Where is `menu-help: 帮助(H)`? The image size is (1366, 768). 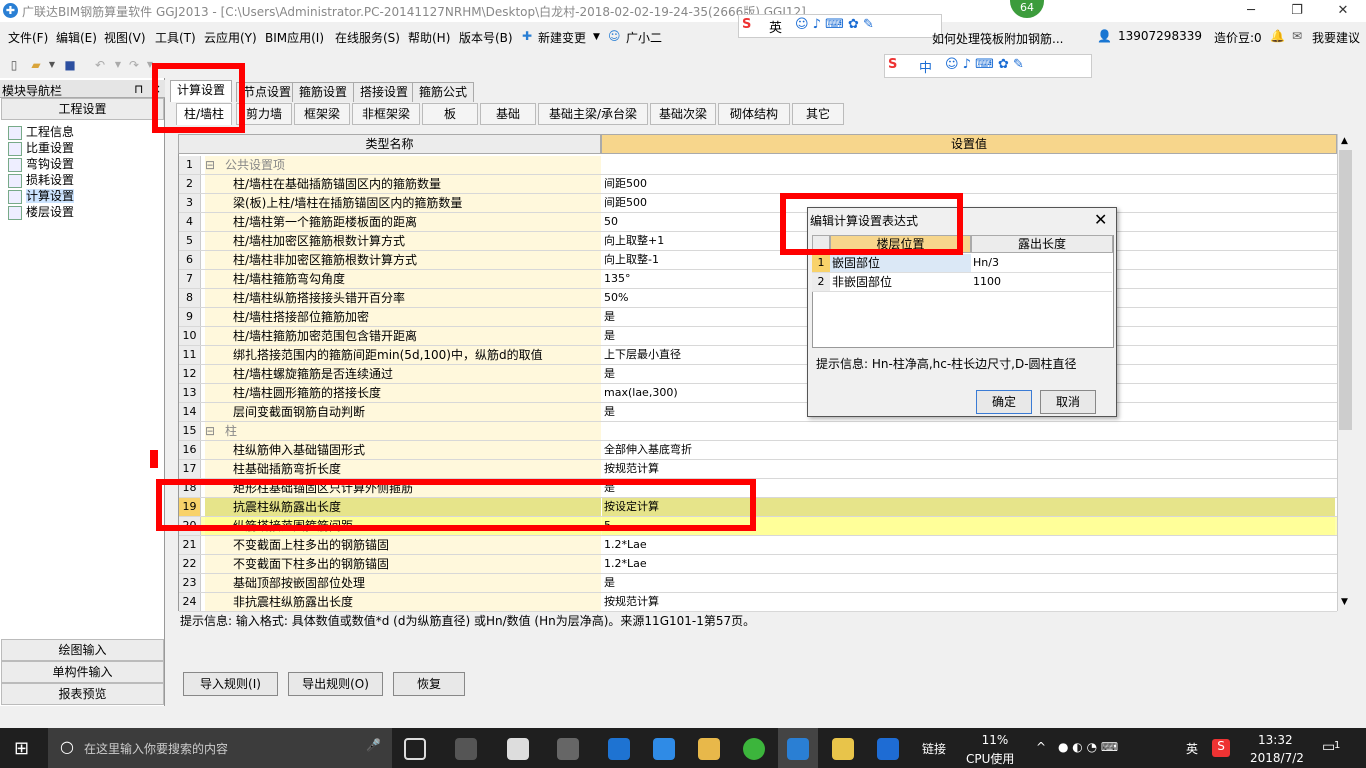
menu-help: 帮助(H) is located at coordinates (429, 37).